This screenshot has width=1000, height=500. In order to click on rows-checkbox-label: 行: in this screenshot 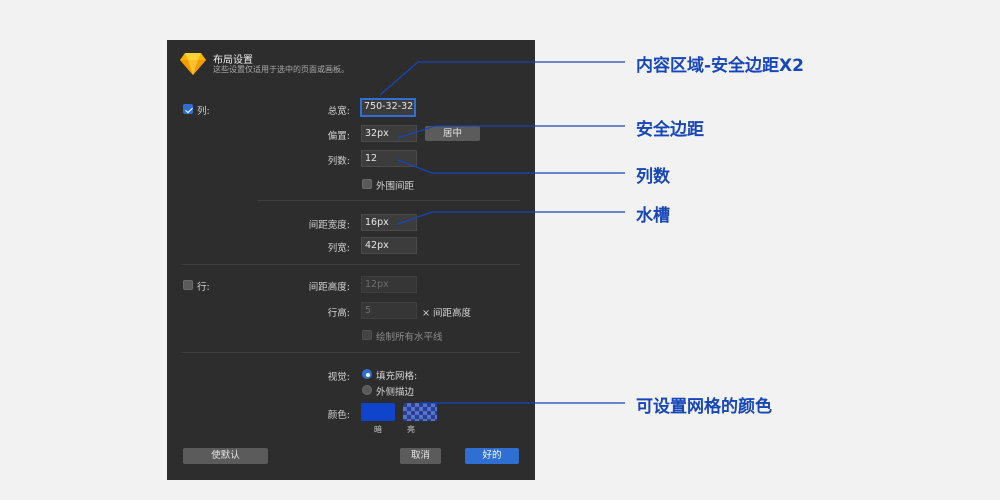, I will do `click(203, 287)`.